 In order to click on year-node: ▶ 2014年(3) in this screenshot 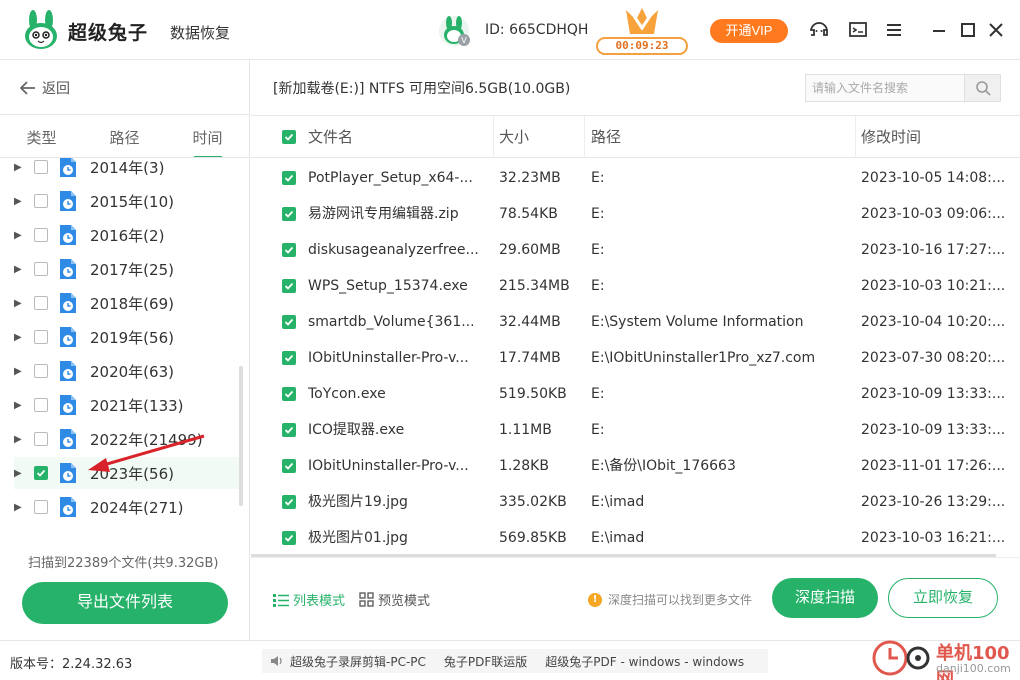, I will do `click(127, 170)`.